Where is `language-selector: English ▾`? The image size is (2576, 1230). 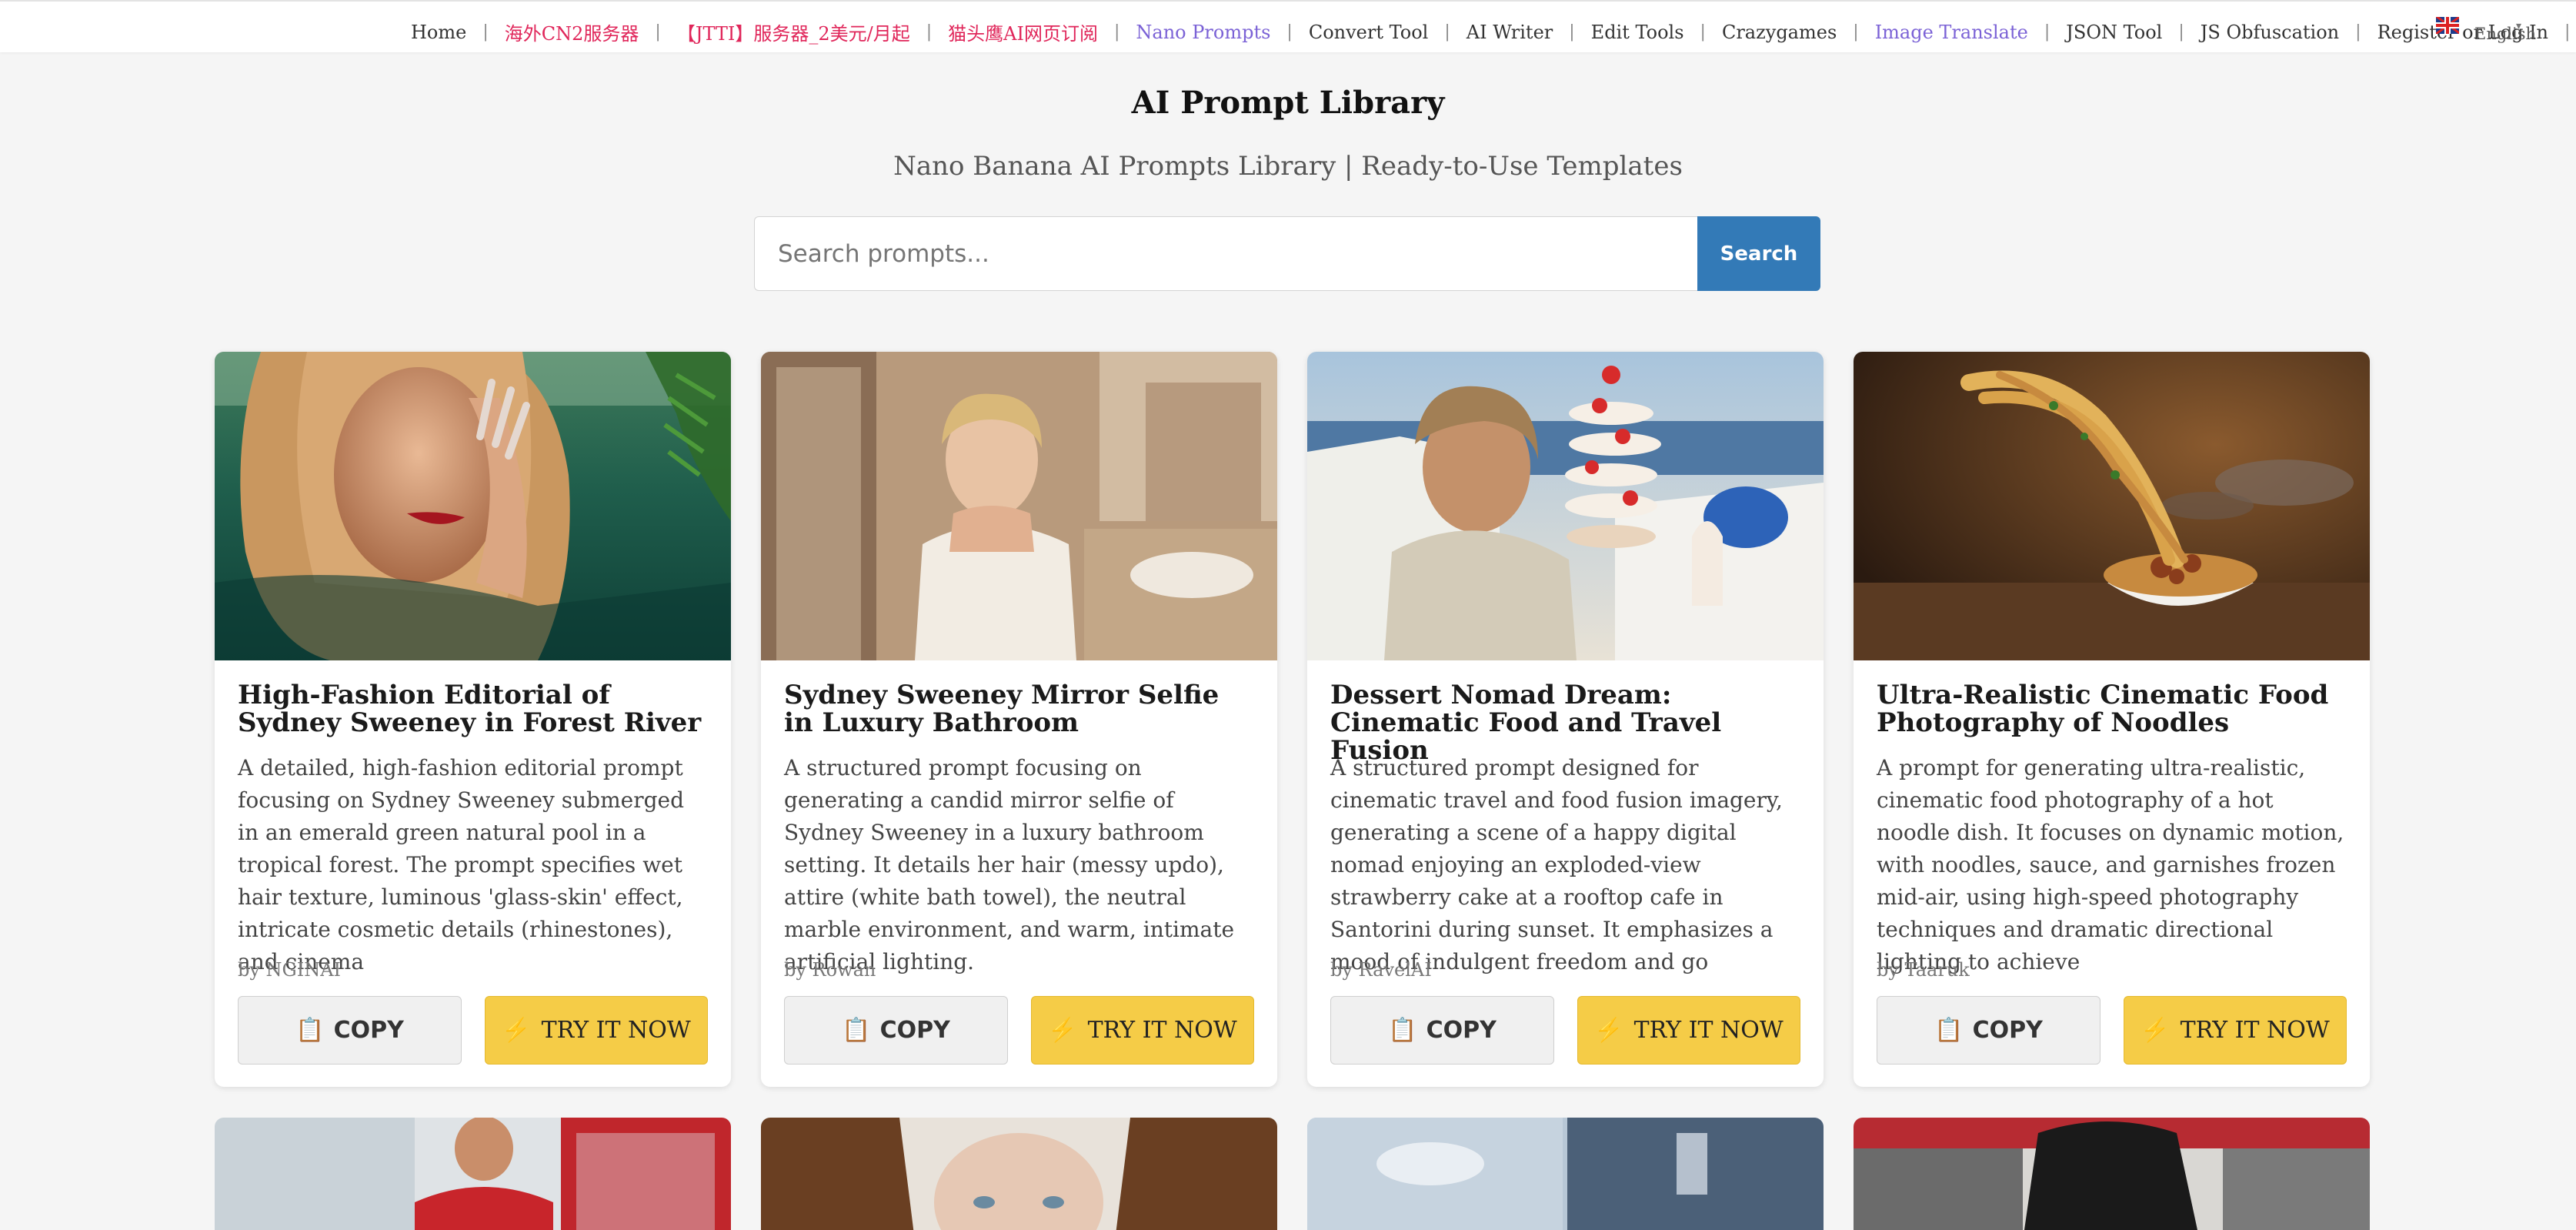 language-selector: English ▾ is located at coordinates (2486, 30).